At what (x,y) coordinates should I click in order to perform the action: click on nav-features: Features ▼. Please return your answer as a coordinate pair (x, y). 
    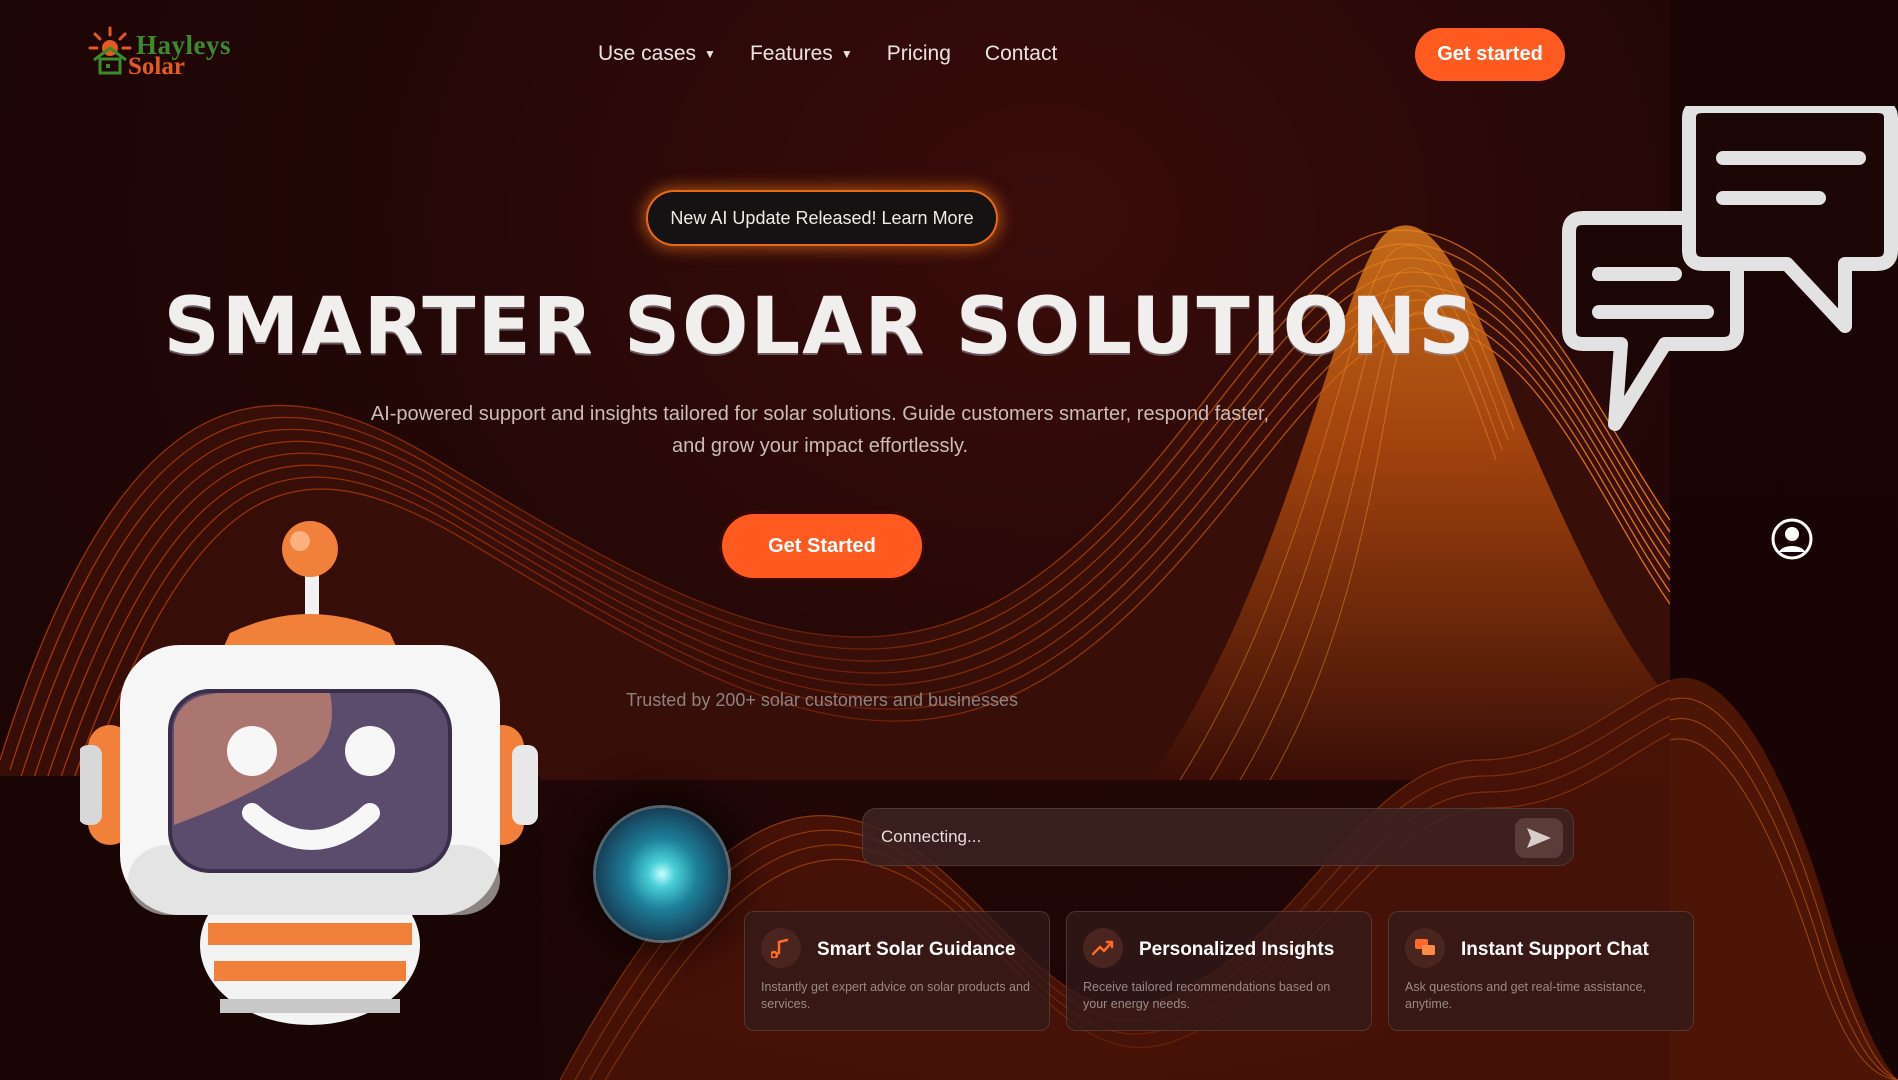
    Looking at the image, I should click on (801, 54).